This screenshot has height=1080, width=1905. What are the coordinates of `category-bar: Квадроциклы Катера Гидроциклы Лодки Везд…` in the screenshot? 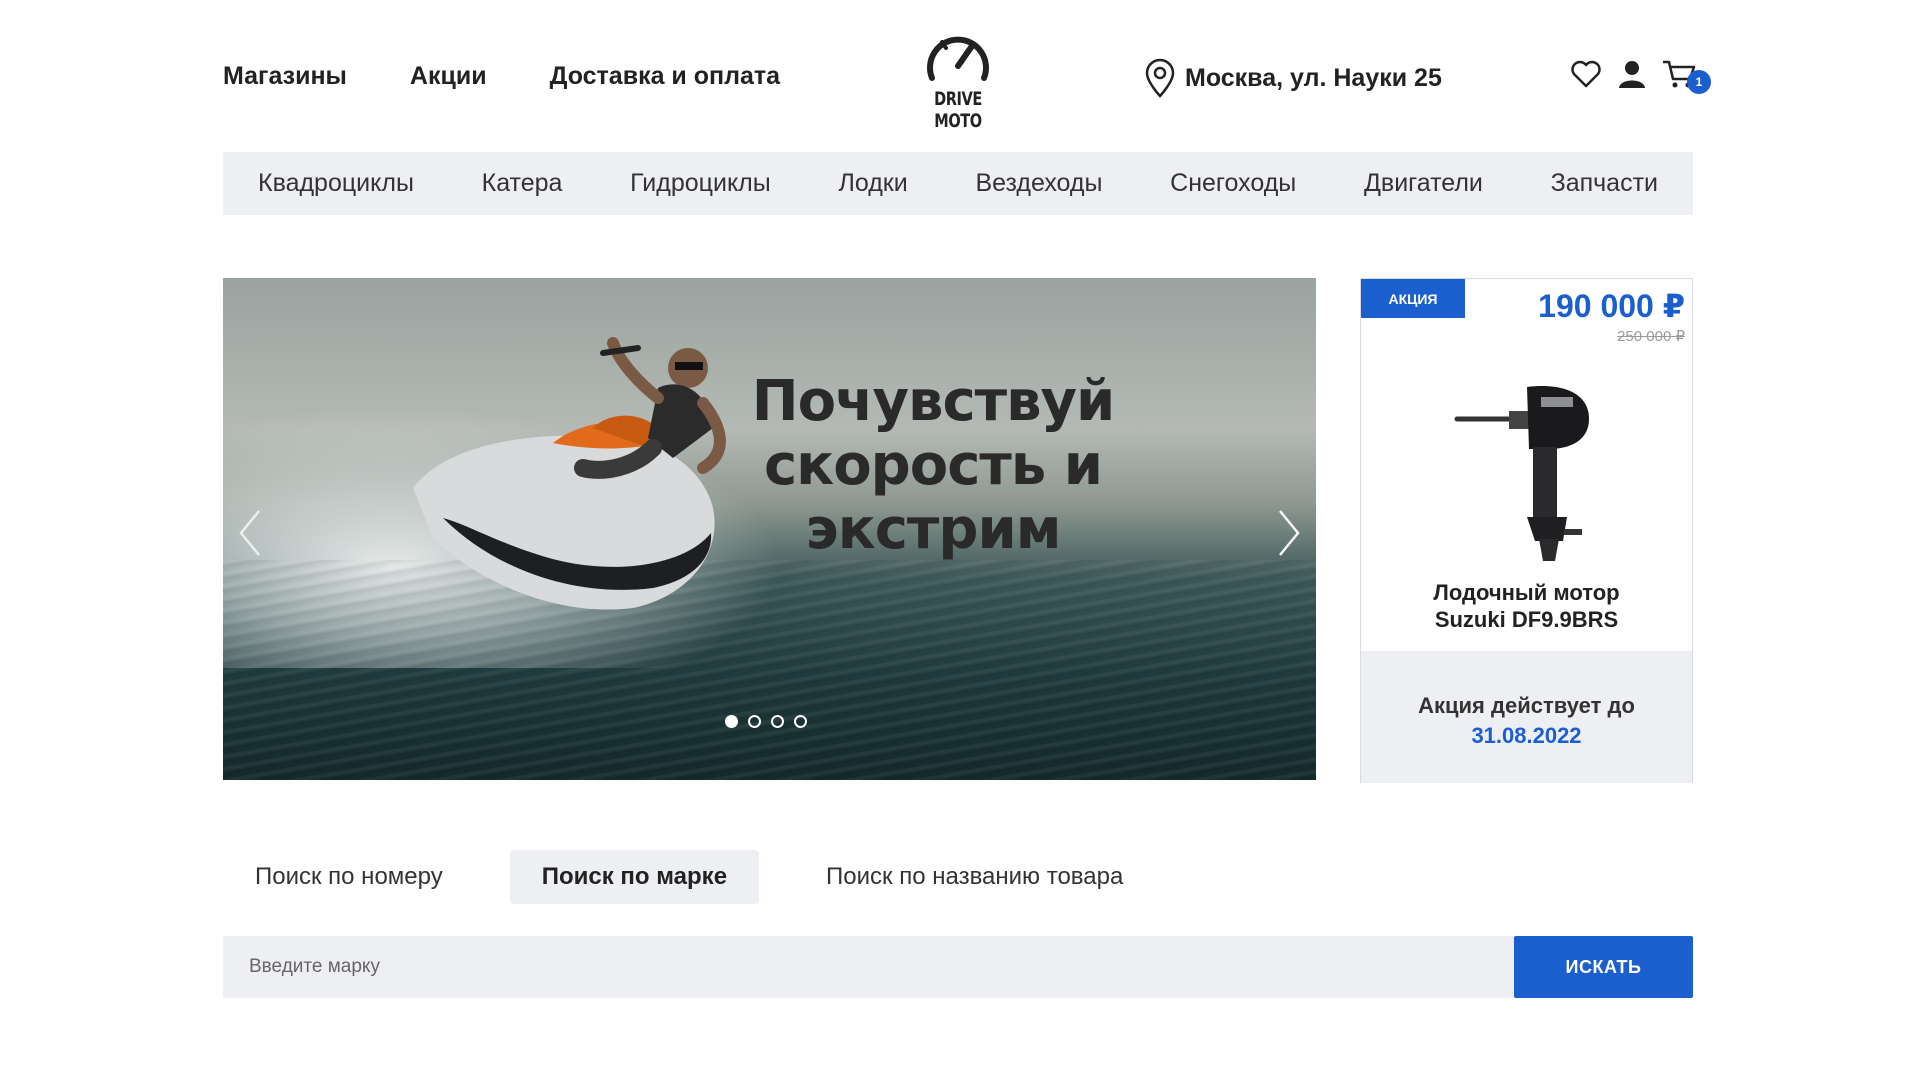 It's located at (958, 183).